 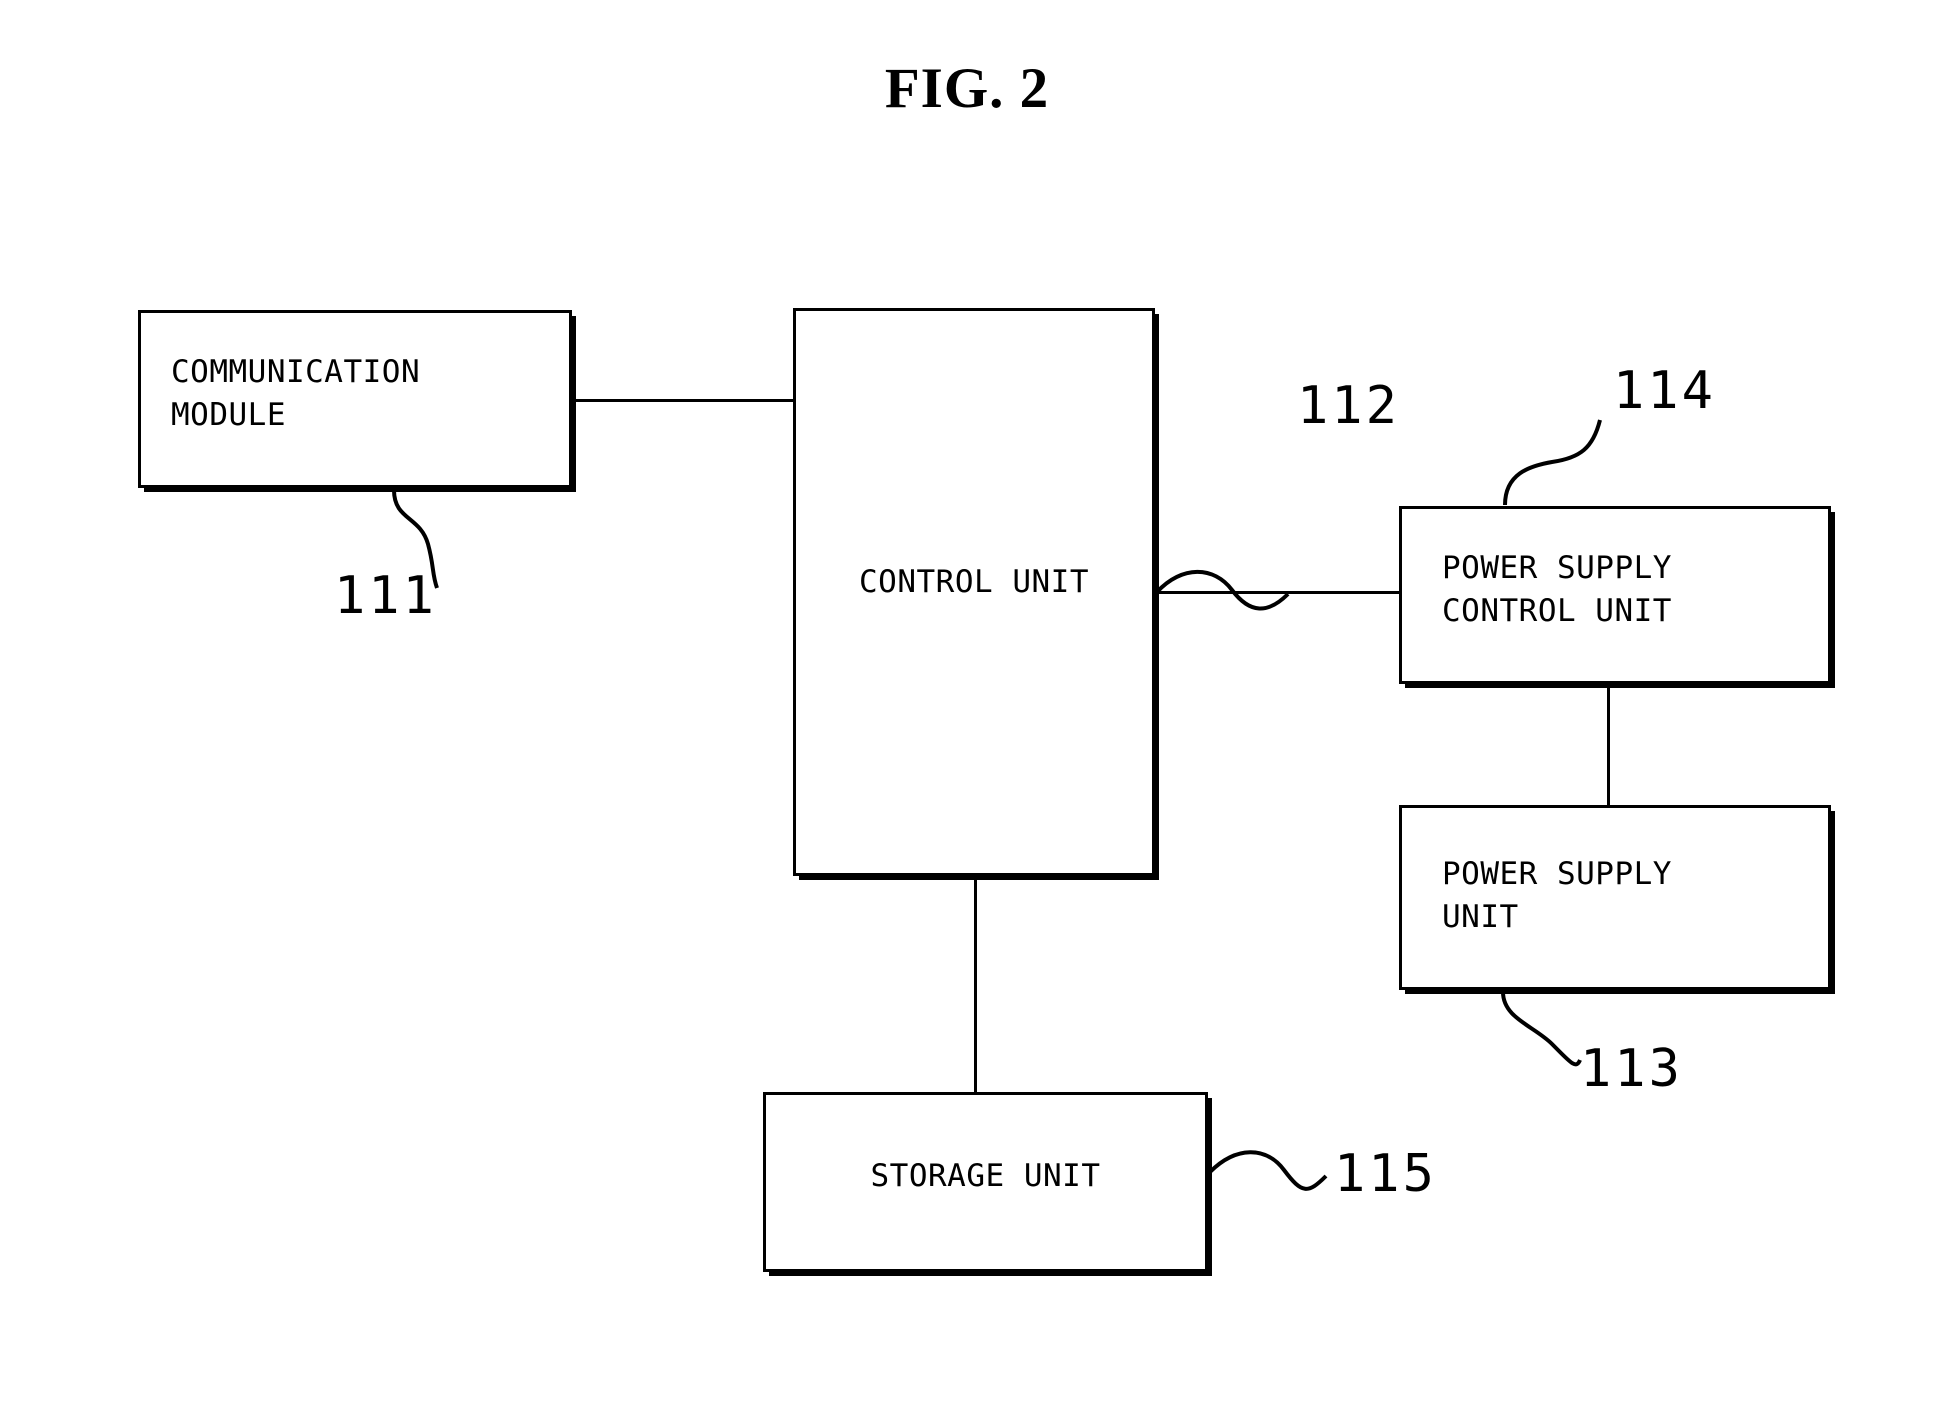 I want to click on block-power-supply-control-unit-label: POWER SUPPLY CONTROL UNIT, so click(x=1557, y=589).